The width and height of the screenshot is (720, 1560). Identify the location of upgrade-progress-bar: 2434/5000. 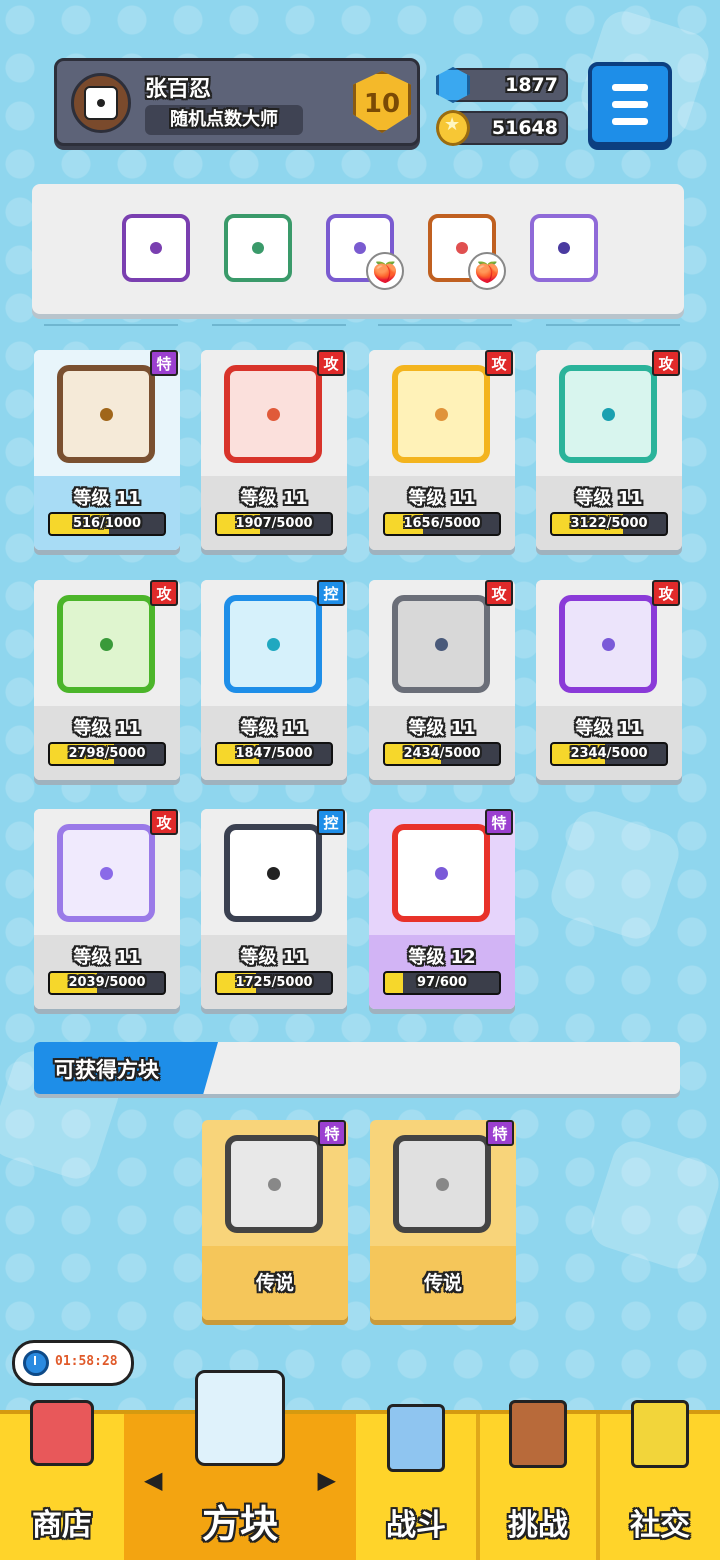
(442, 754).